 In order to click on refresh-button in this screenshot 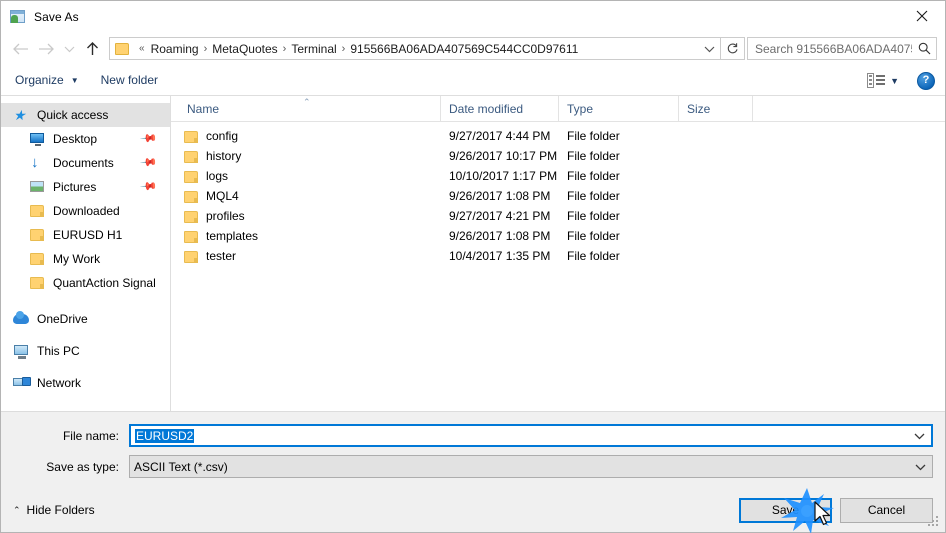, I will do `click(733, 48)`.